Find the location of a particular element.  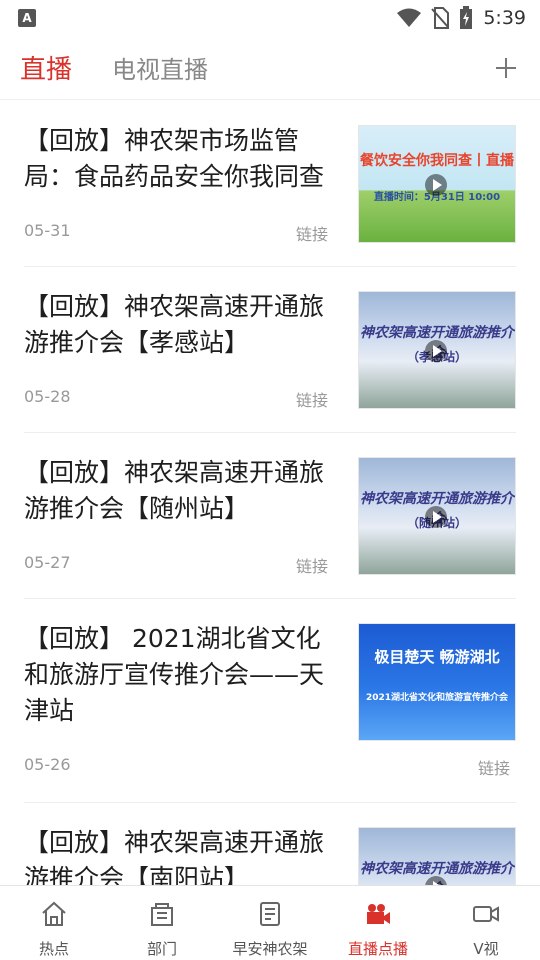

no-sim-icon is located at coordinates (440, 18).